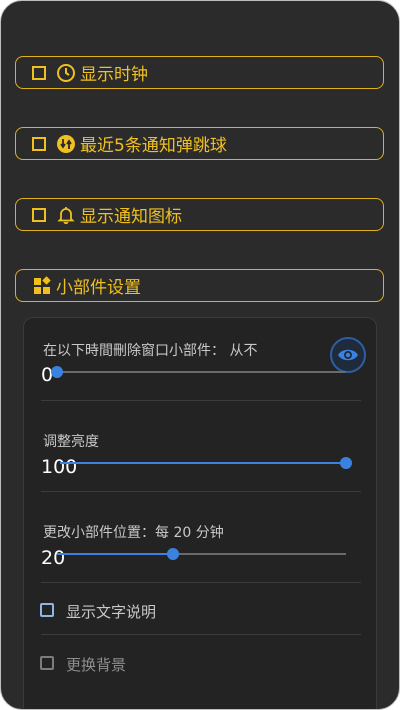 The width and height of the screenshot is (400, 710). I want to click on toggle-label: 显示通知图标, so click(131, 217).